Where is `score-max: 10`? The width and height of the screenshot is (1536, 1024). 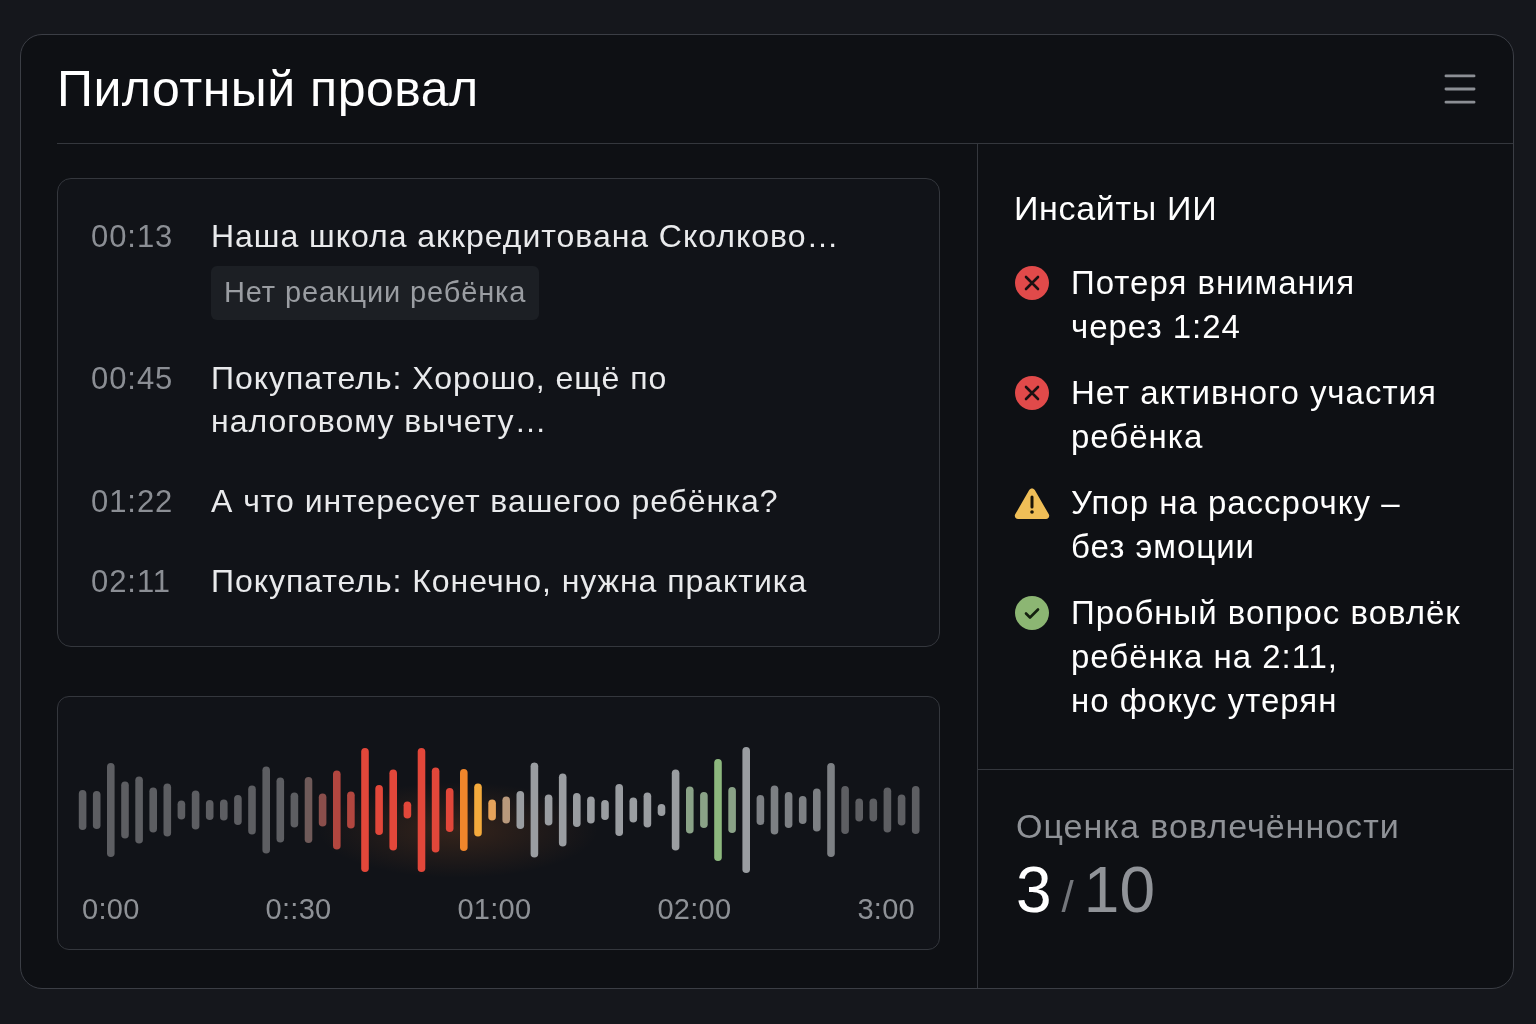 score-max: 10 is located at coordinates (1119, 890).